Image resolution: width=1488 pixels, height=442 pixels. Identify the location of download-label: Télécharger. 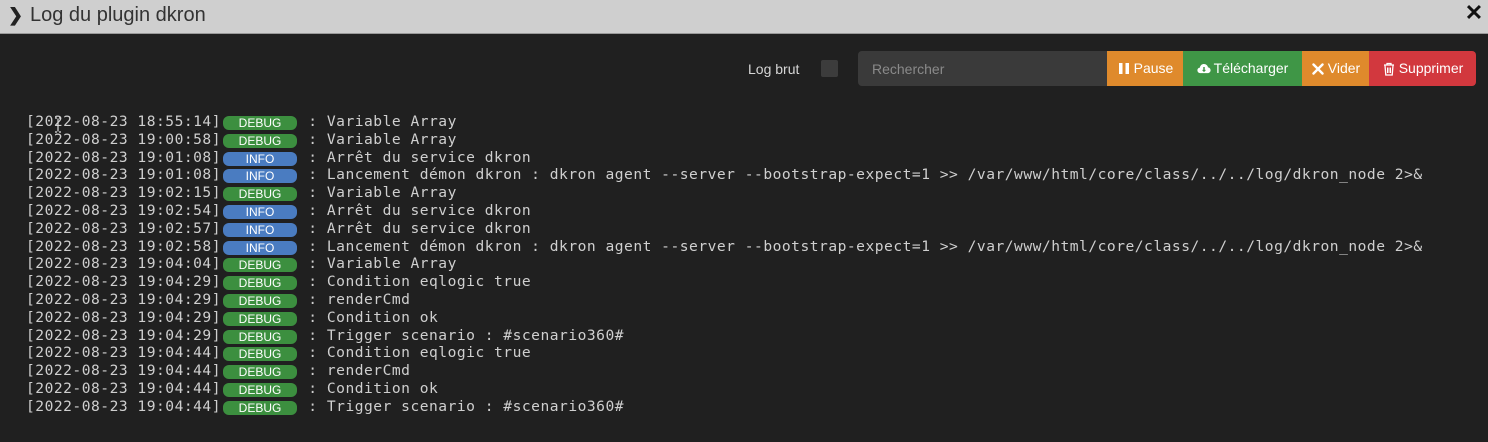
(1251, 68).